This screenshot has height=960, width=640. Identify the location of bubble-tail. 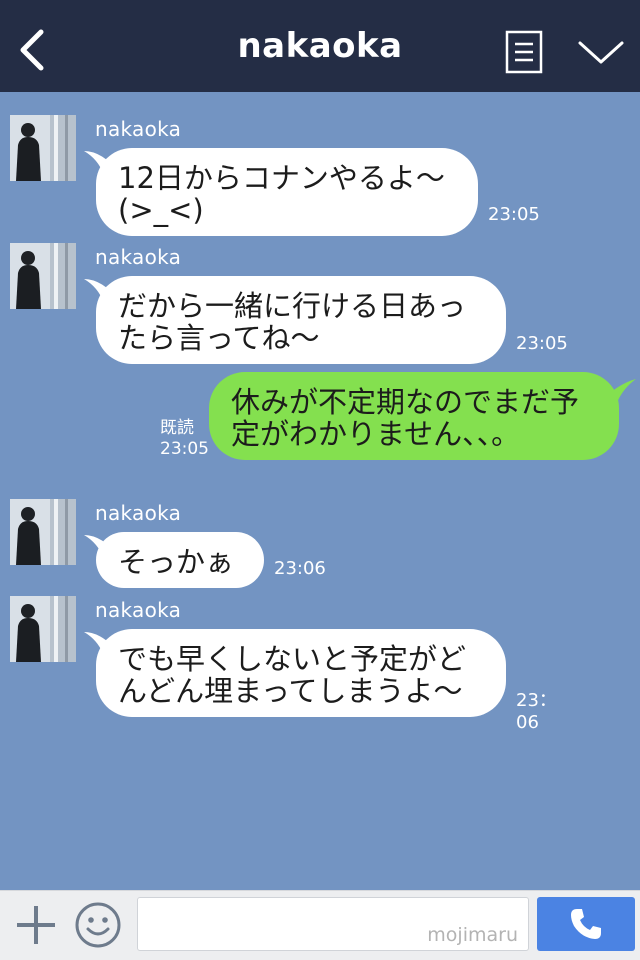
(618, 392).